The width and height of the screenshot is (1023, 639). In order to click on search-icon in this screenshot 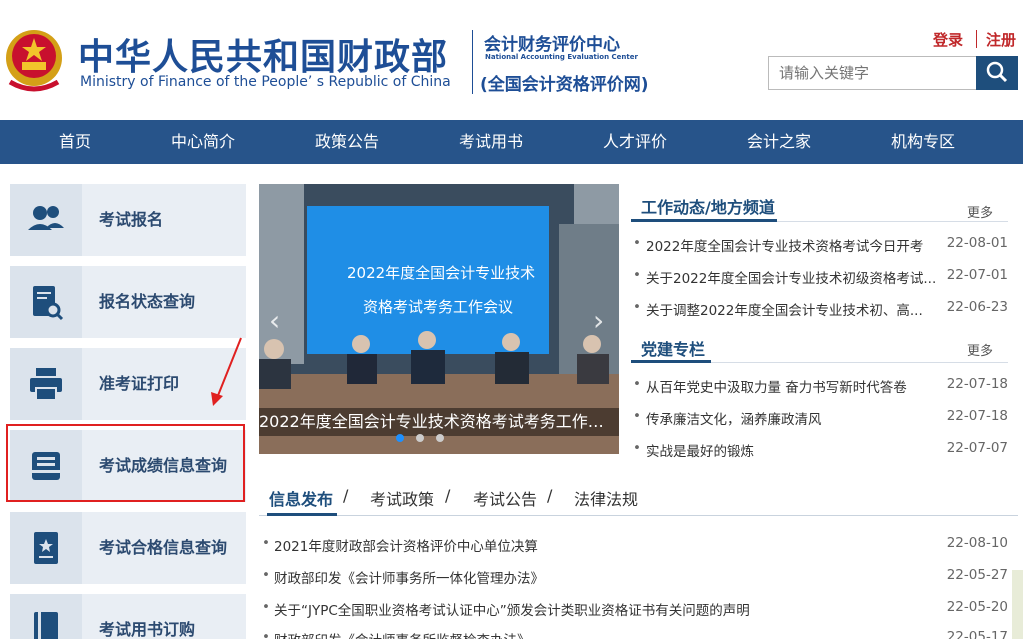, I will do `click(997, 71)`.